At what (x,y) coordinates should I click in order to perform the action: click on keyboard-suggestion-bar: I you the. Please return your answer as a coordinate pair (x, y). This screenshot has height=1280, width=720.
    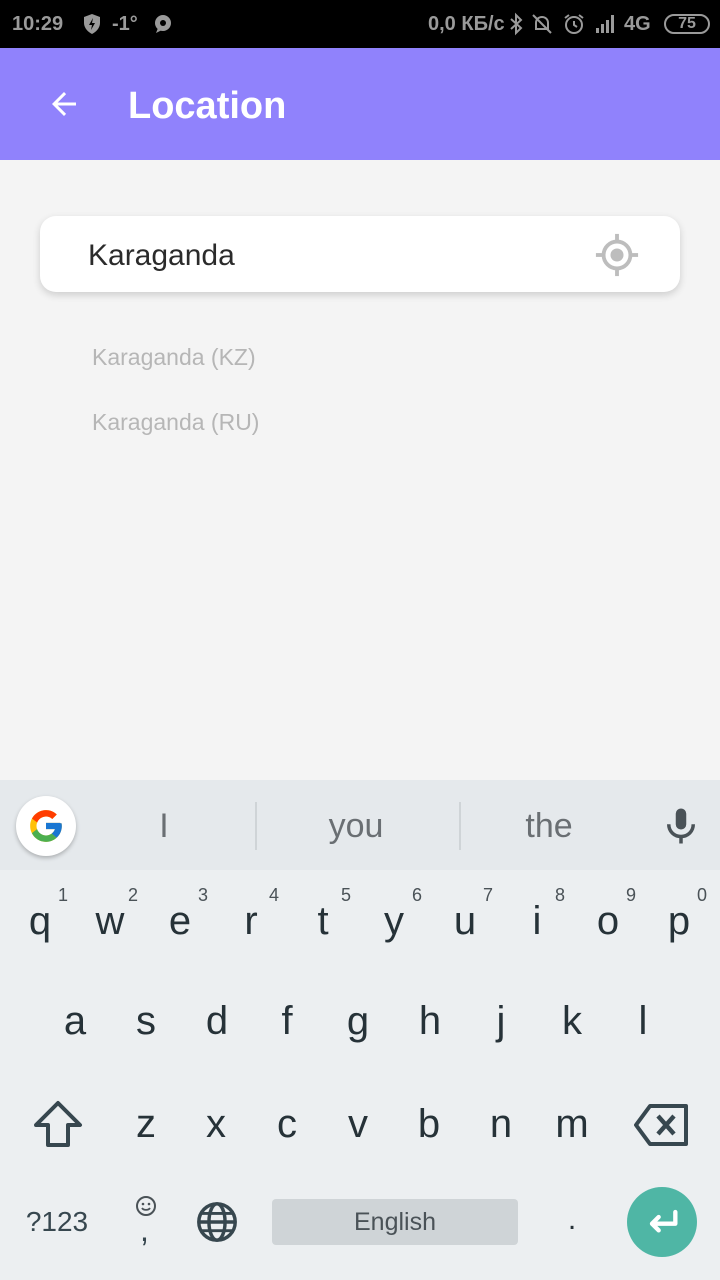
    Looking at the image, I should click on (360, 825).